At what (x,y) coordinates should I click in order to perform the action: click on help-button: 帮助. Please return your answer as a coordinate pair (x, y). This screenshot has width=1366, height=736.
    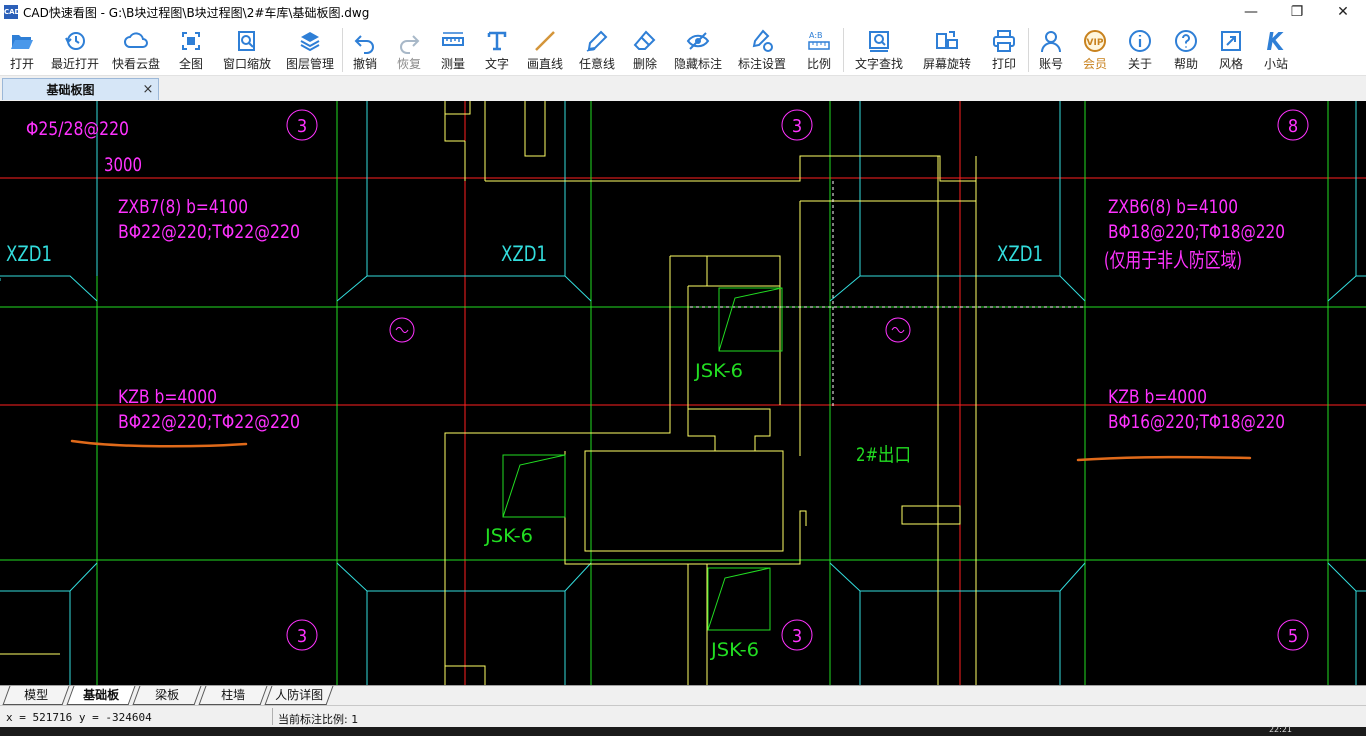
    Looking at the image, I should click on (1186, 50).